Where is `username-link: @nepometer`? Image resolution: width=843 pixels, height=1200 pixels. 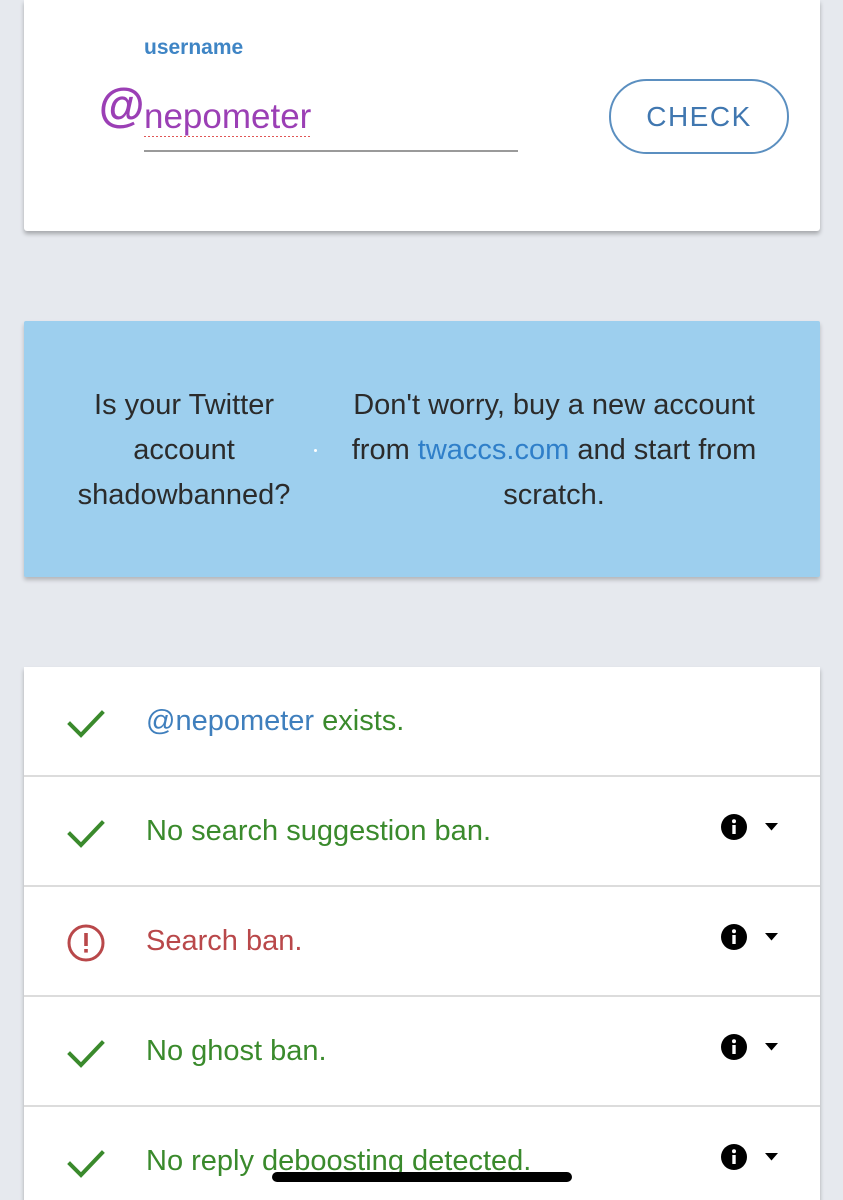
username-link: @nepometer is located at coordinates (230, 721).